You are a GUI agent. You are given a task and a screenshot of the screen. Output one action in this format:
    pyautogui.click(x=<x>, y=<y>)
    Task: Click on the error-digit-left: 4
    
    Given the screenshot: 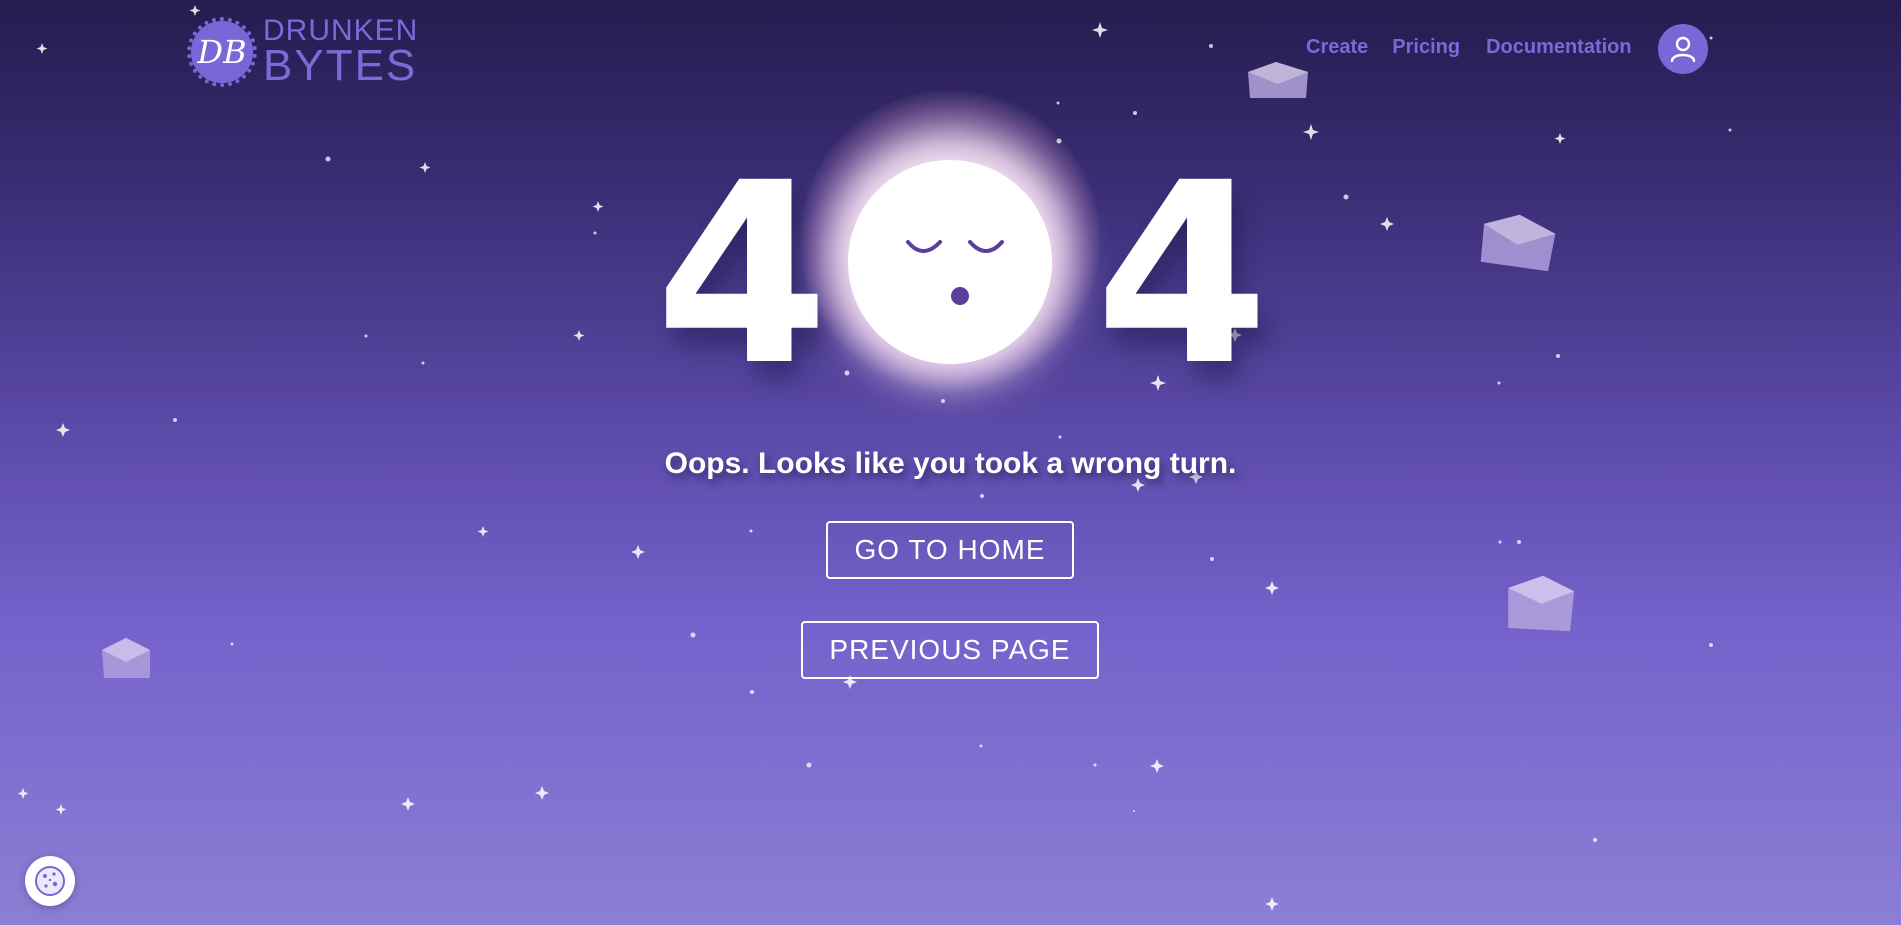 What is the action you would take?
    pyautogui.click(x=742, y=274)
    